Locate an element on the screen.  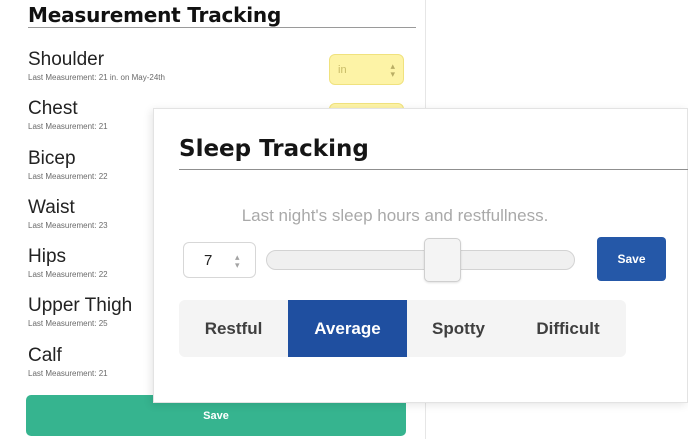
option-spotty: Spotty is located at coordinates (458, 328).